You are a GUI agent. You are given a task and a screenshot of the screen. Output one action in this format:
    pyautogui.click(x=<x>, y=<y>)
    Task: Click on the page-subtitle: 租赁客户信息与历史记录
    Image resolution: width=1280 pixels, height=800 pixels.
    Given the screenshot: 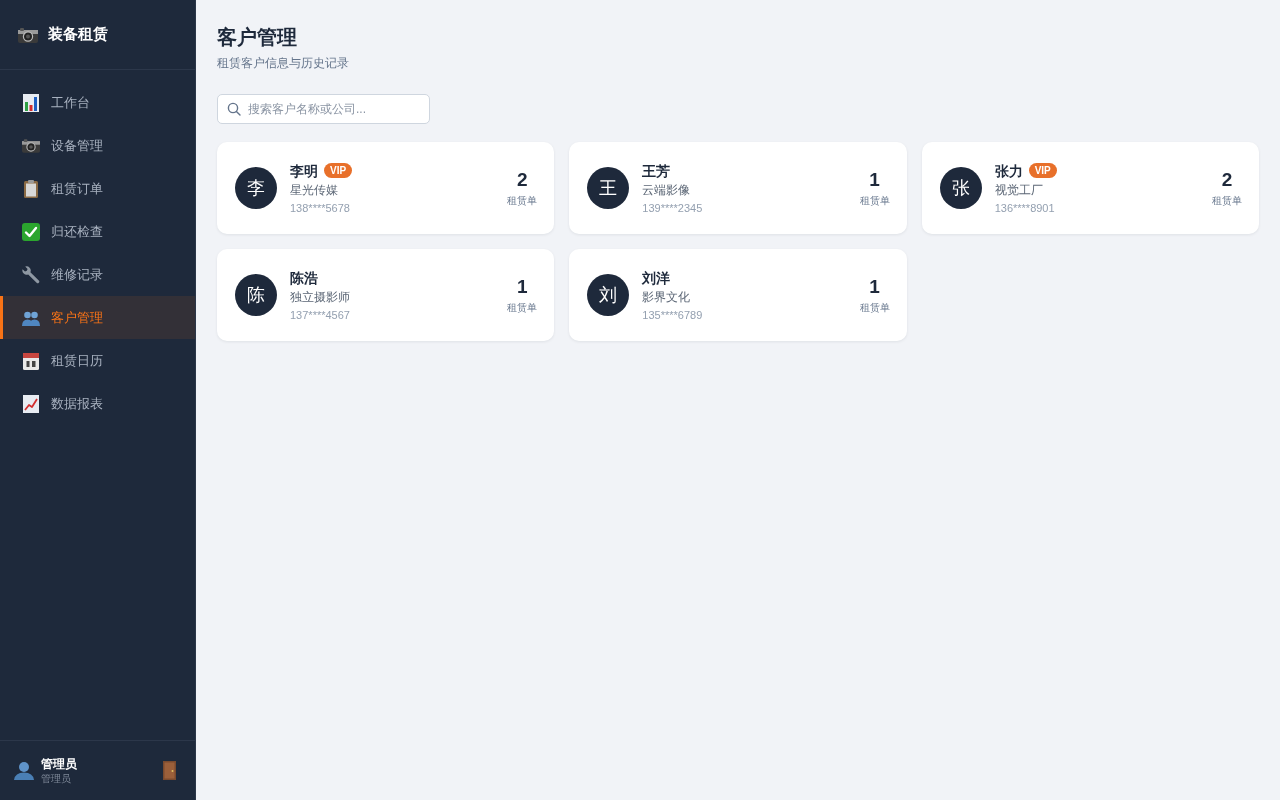 What is the action you would take?
    pyautogui.click(x=283, y=63)
    